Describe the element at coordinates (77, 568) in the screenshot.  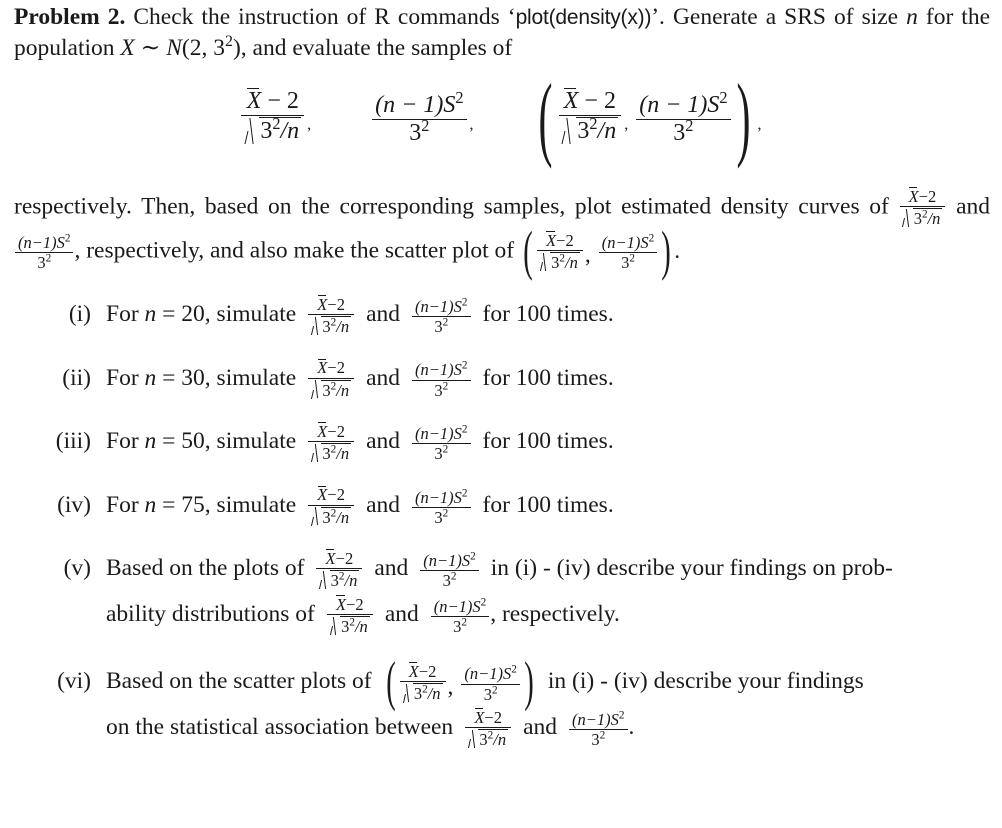
I see `list-item-label: (v)` at that location.